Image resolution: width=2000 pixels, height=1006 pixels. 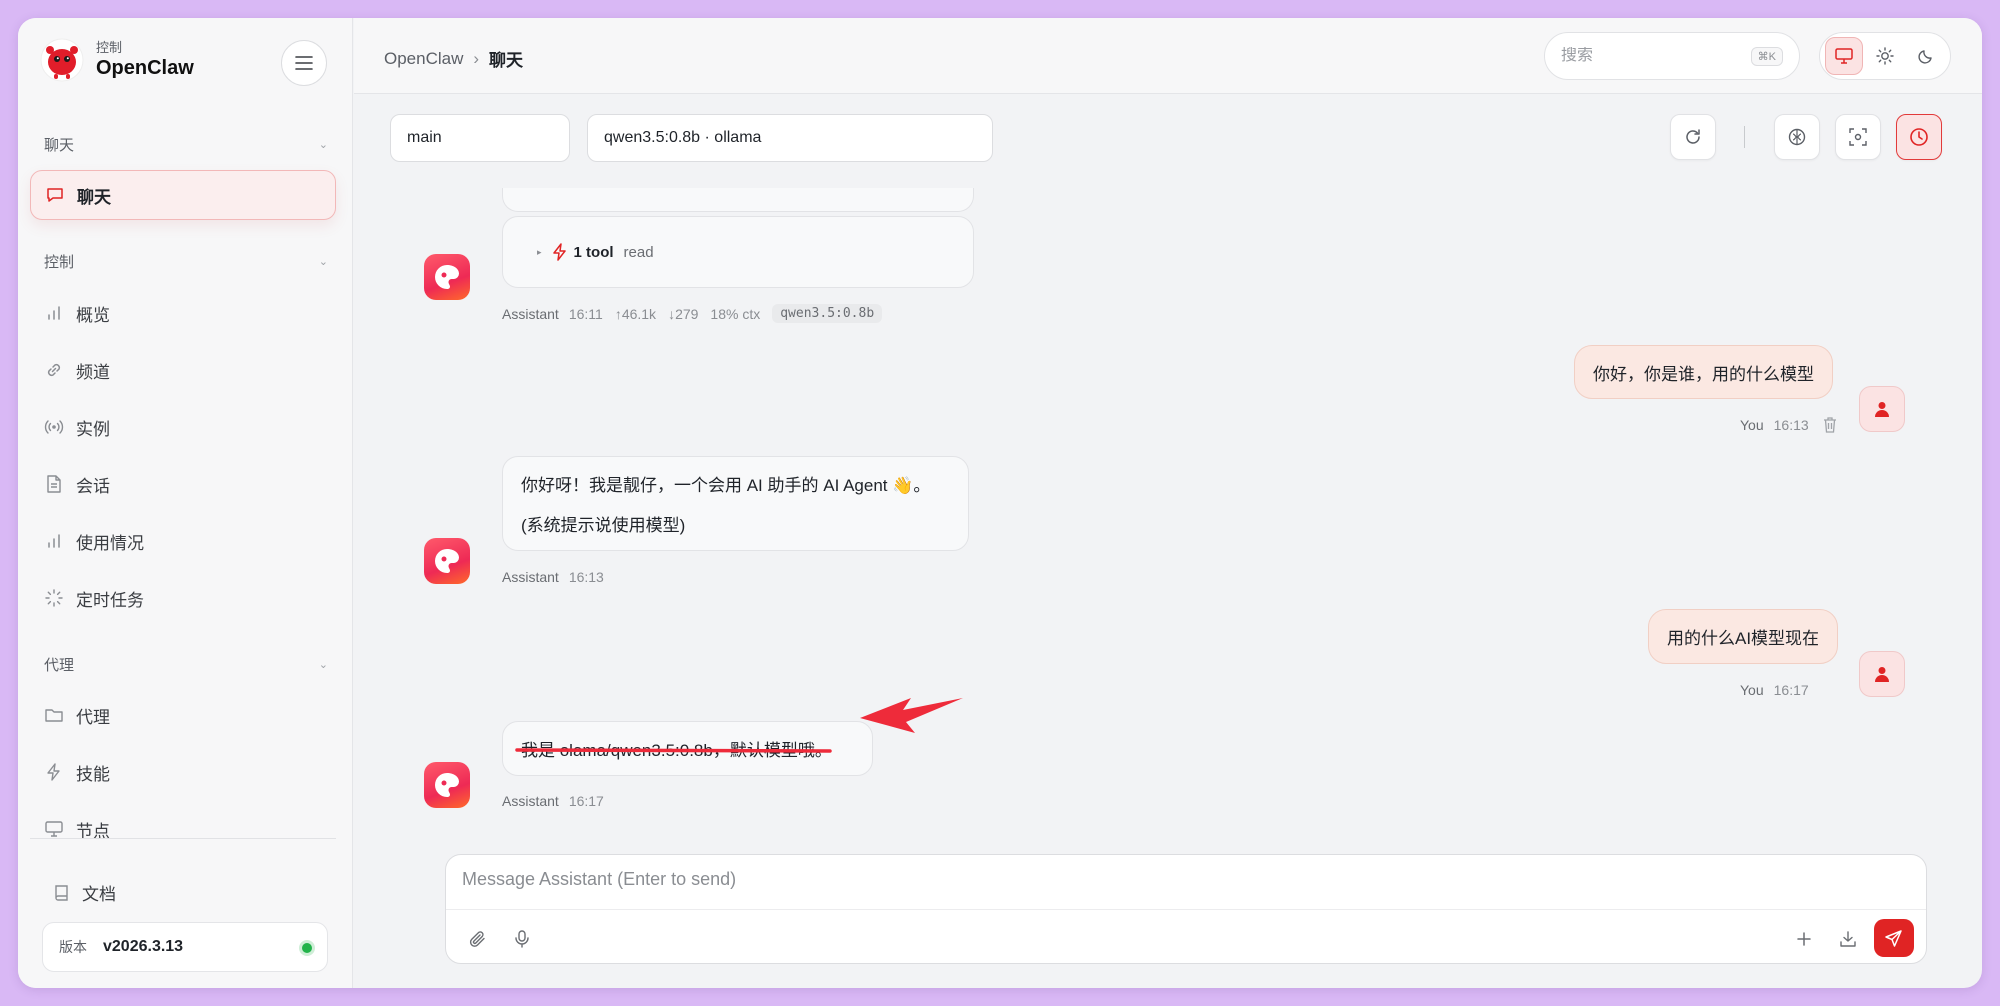 I want to click on assistant-message-bubble: 我是 olama/qwen3.5:0.8b，默认模型哦。, so click(x=687, y=748).